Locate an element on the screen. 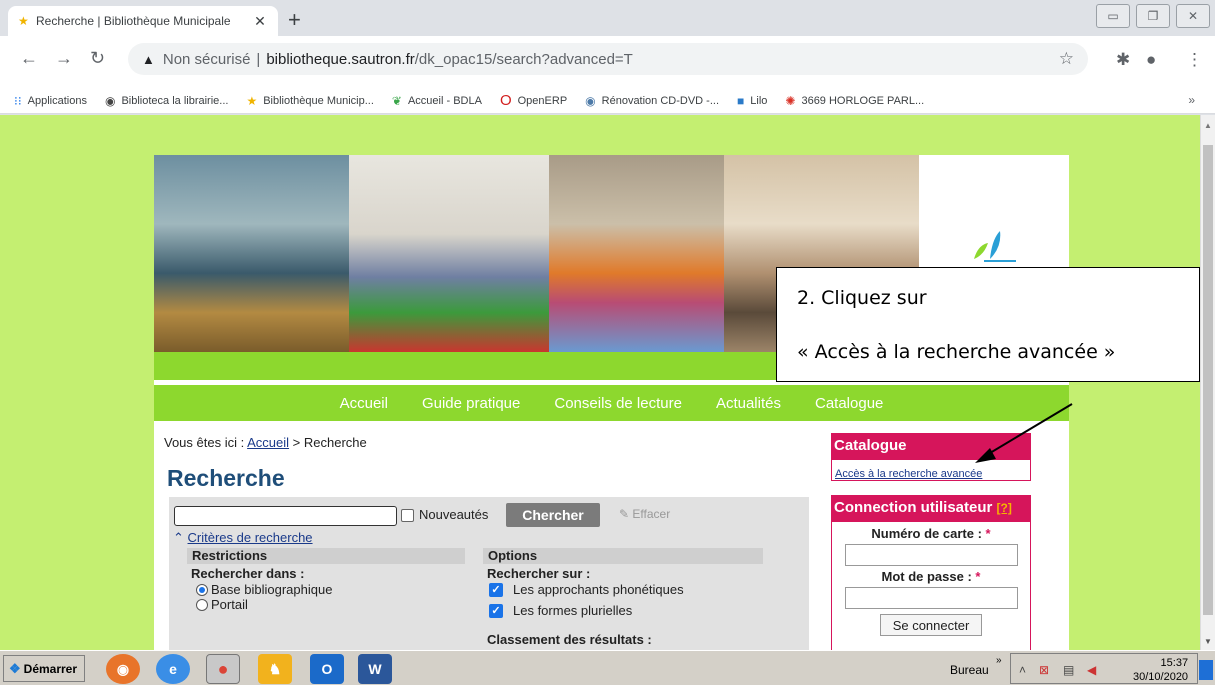 This screenshot has height=685, width=1215. checkbox-plurielles: ✓ Les formes plurielles is located at coordinates (560, 610).